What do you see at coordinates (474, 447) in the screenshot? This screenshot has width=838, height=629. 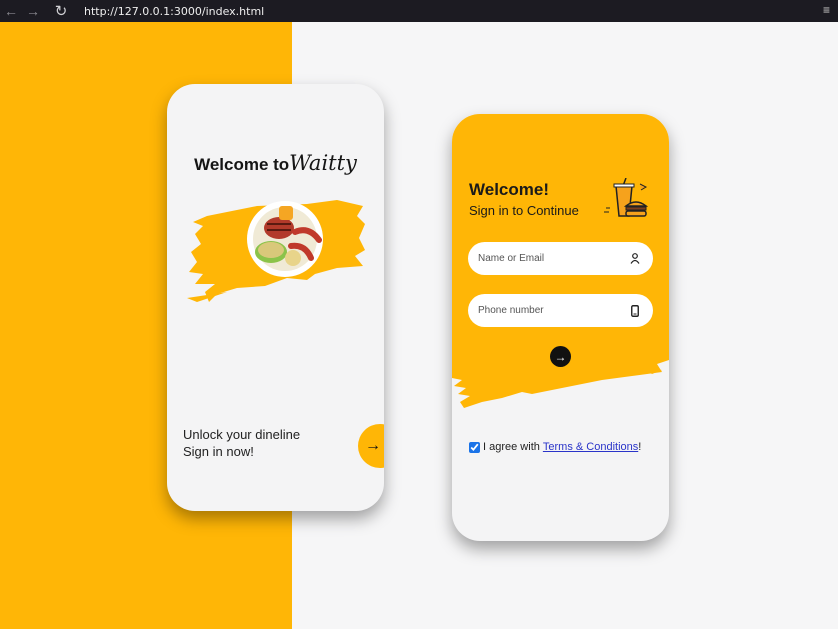 I see `agree-checkbox` at bounding box center [474, 447].